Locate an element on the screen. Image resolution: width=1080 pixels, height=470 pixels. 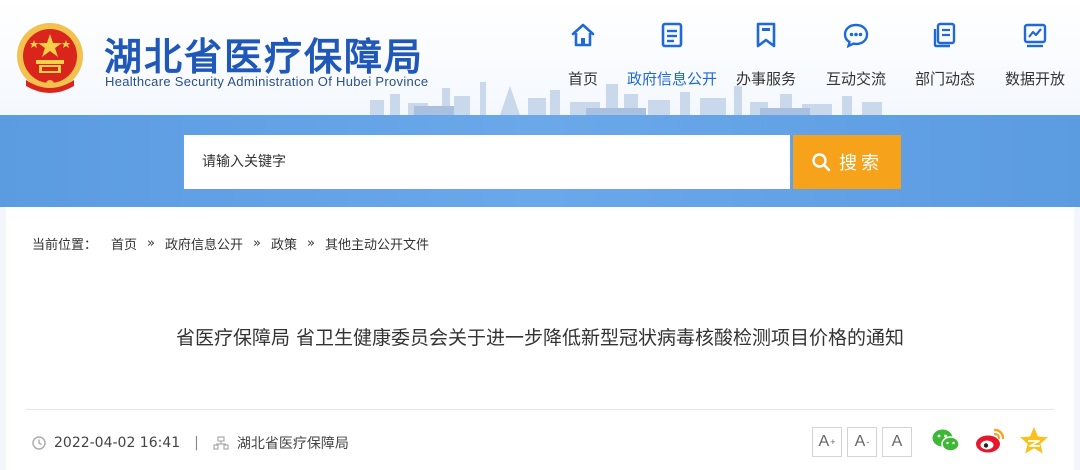
article-meta: 2022-04-02 16:41 | 湖北省医疗保障局 is located at coordinates (190, 443).